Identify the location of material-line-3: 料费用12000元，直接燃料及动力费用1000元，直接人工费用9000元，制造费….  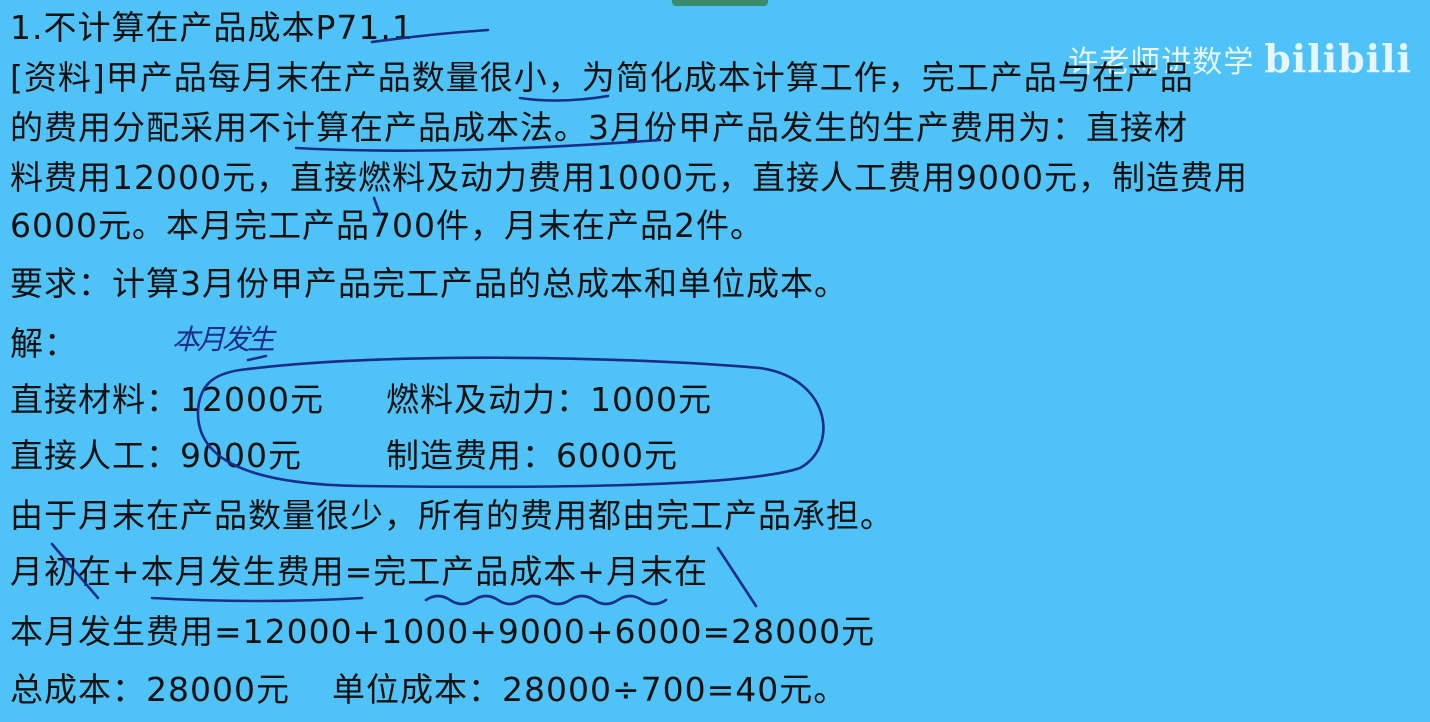
(629, 177).